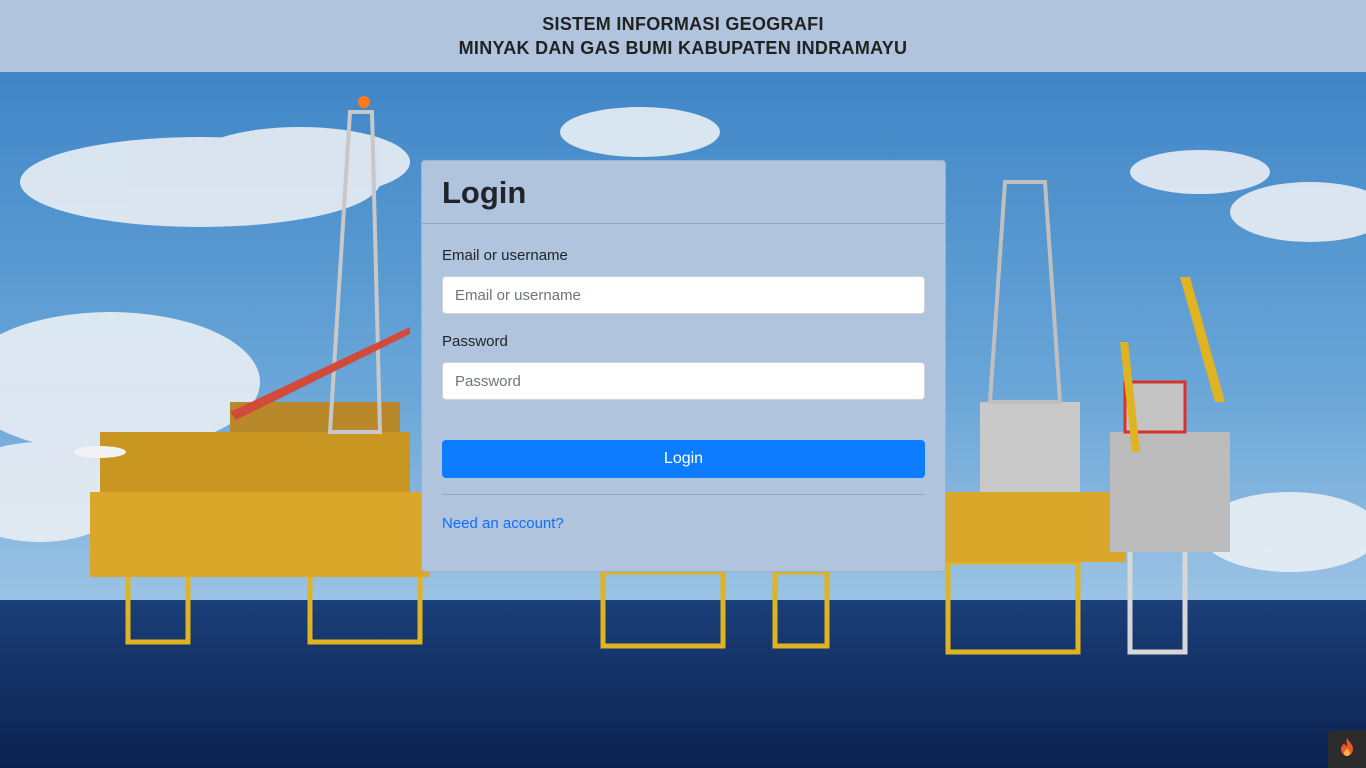 Image resolution: width=1366 pixels, height=768 pixels. Describe the element at coordinates (484, 192) in the screenshot. I see `login-title: Login` at that location.